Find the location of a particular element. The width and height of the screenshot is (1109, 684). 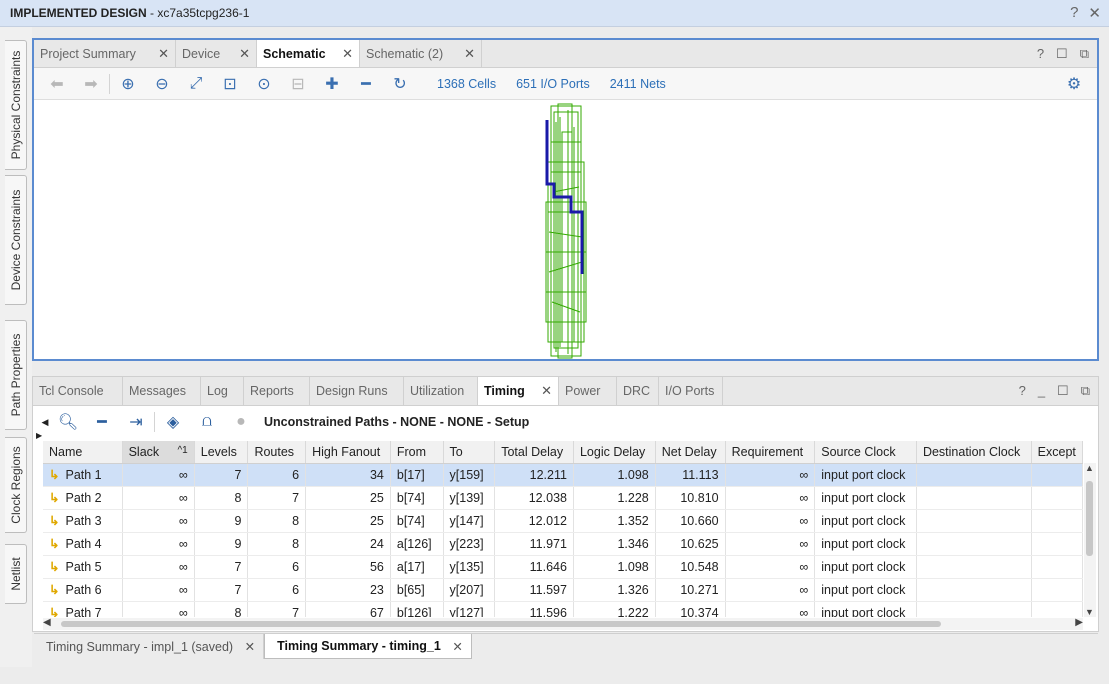

design-title: IMPLEMENTED DESIGN is located at coordinates (78, 13).